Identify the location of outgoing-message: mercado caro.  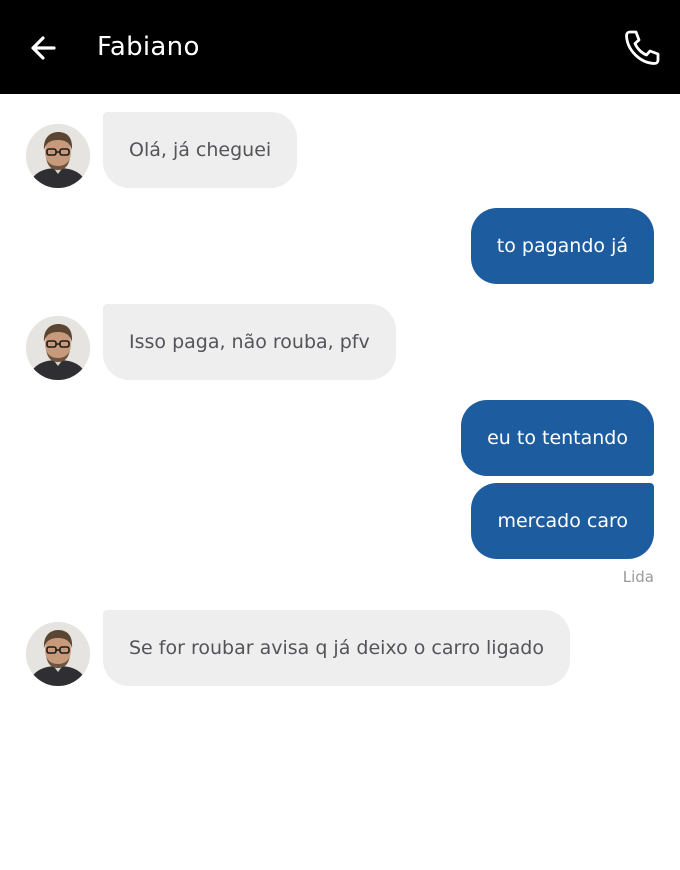
(562, 521).